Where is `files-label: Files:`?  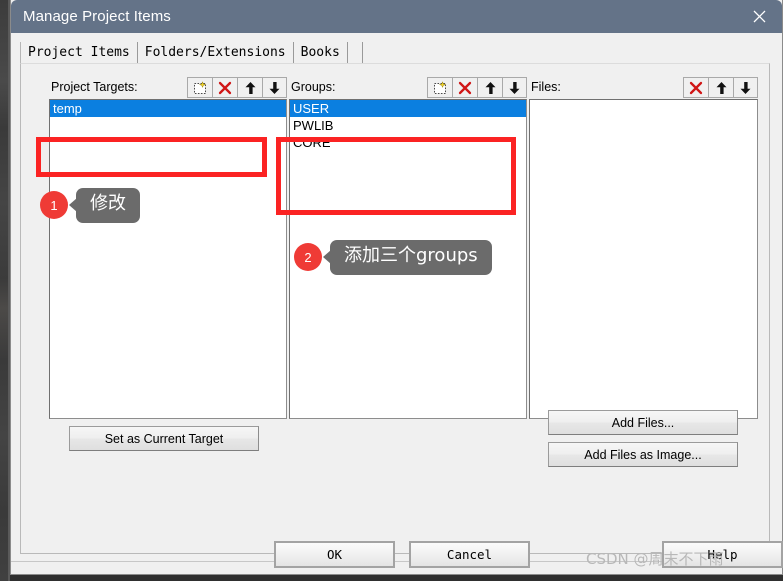
files-label: Files: is located at coordinates (546, 87).